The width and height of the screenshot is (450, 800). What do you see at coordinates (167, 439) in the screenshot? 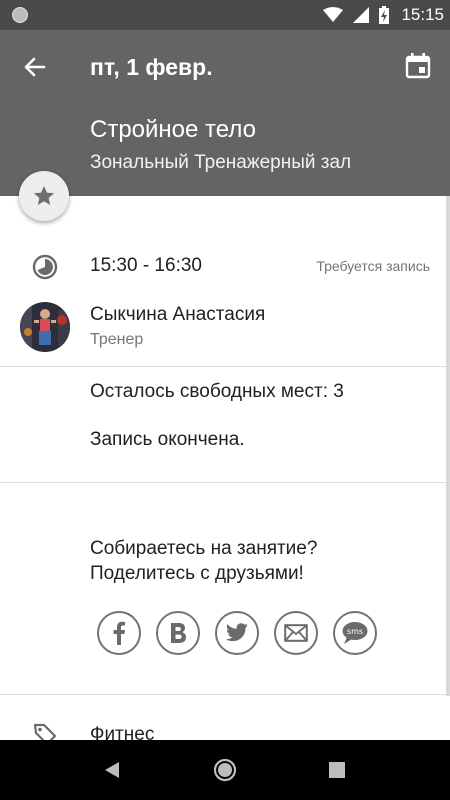
I see `booking-status-text: Запись окончена.` at bounding box center [167, 439].